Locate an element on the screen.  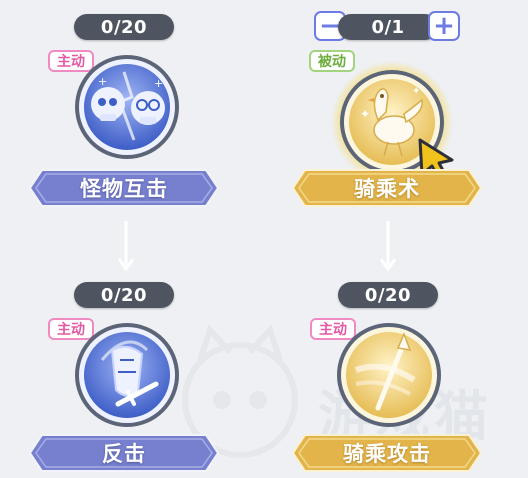
skill-name: 怪物互击 is located at coordinates (124, 189).